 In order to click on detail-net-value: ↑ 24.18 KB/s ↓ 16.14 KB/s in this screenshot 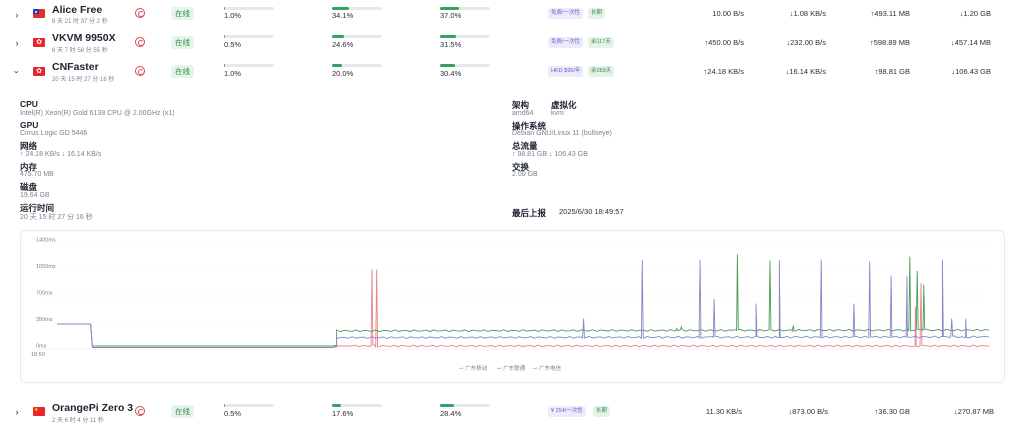, I will do `click(61, 154)`.